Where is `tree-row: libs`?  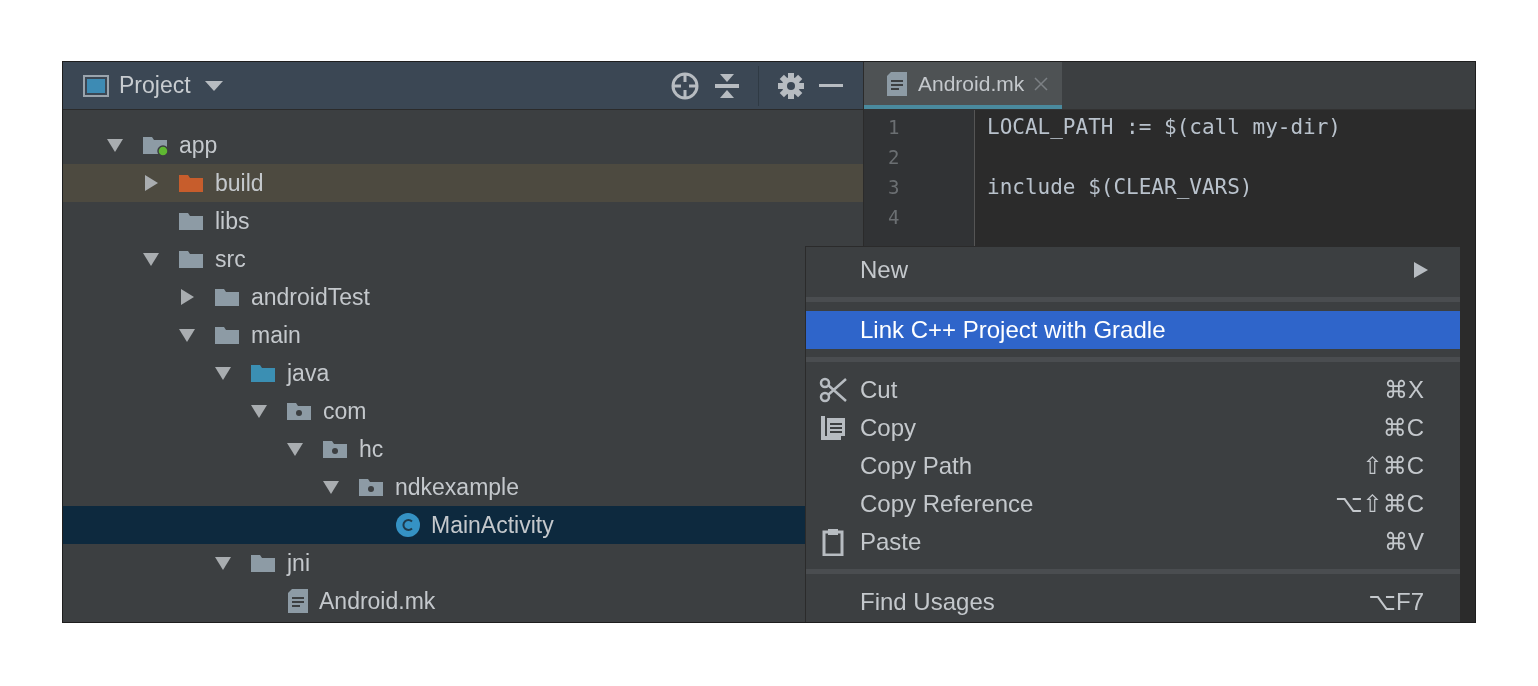 tree-row: libs is located at coordinates (463, 221).